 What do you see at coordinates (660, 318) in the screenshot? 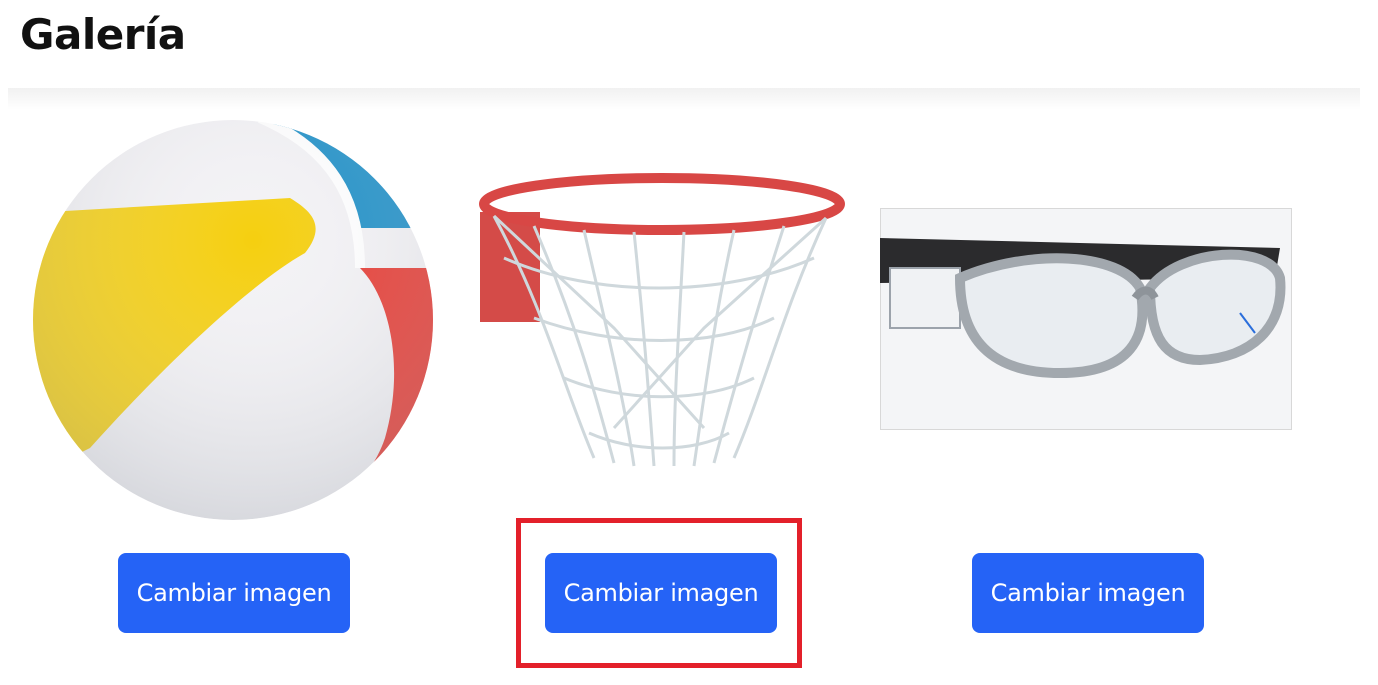
I see `basketball-hoop-image` at bounding box center [660, 318].